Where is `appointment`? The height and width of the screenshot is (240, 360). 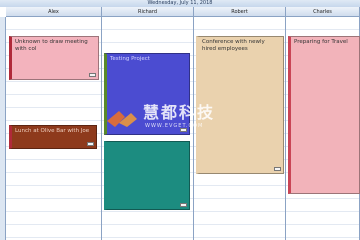
appointment is located at coordinates (147, 175).